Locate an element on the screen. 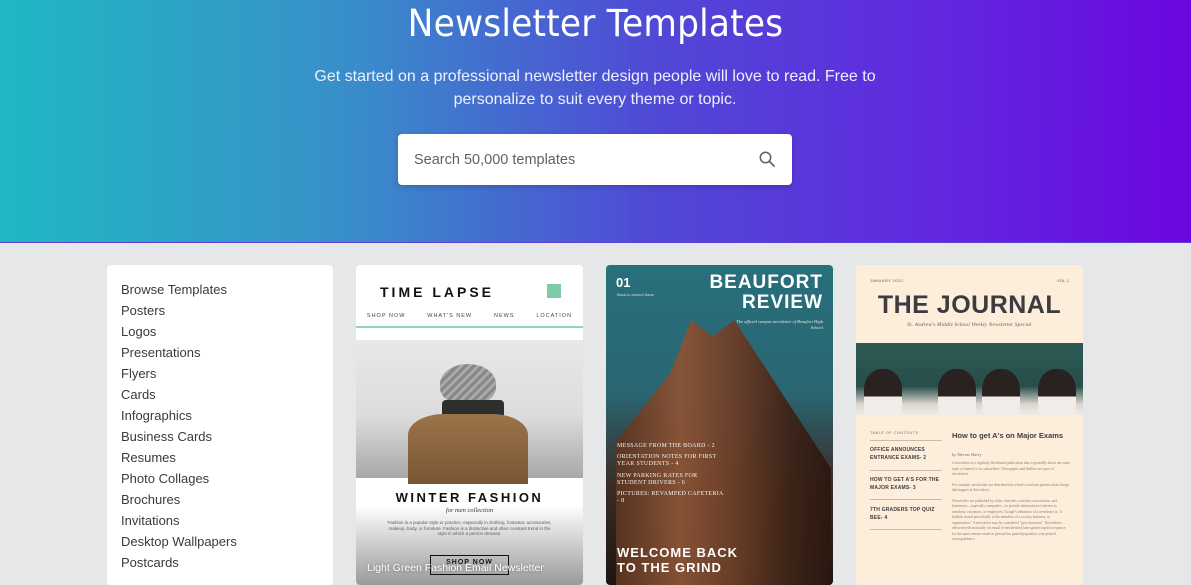  search-box is located at coordinates (595, 159).